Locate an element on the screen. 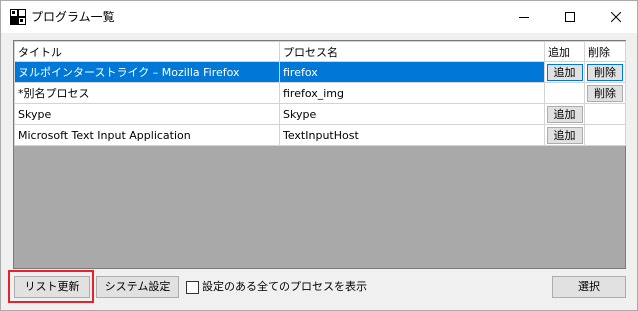  window-title: プログラム一覧 is located at coordinates (73, 17).